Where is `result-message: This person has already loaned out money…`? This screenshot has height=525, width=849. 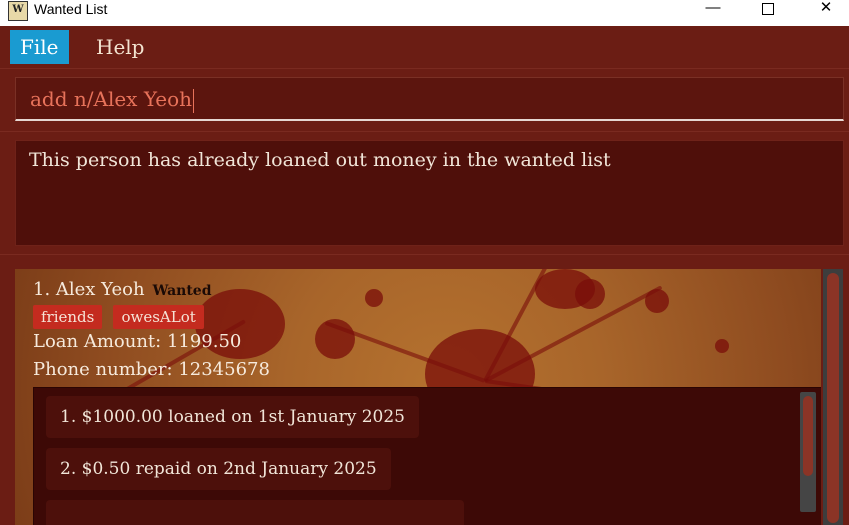
result-message: This person has already loaned out money… is located at coordinates (320, 160).